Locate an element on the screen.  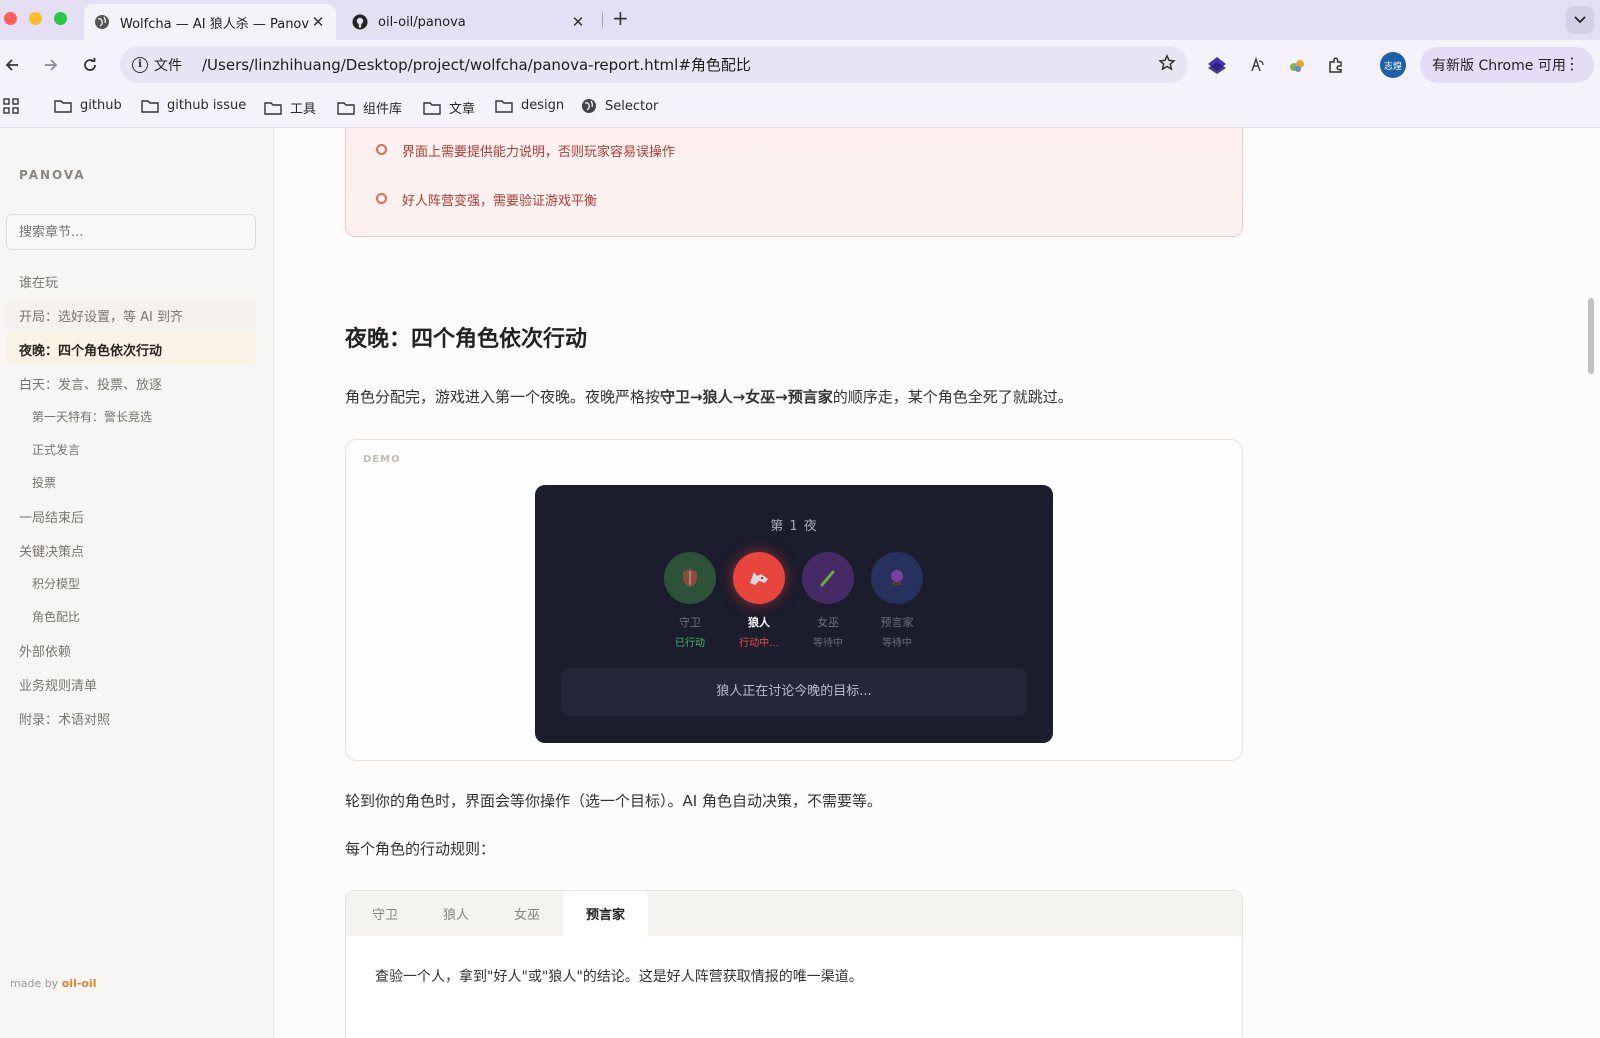
toc-item-key-decisions: 关键决策点 is located at coordinates (131, 550).